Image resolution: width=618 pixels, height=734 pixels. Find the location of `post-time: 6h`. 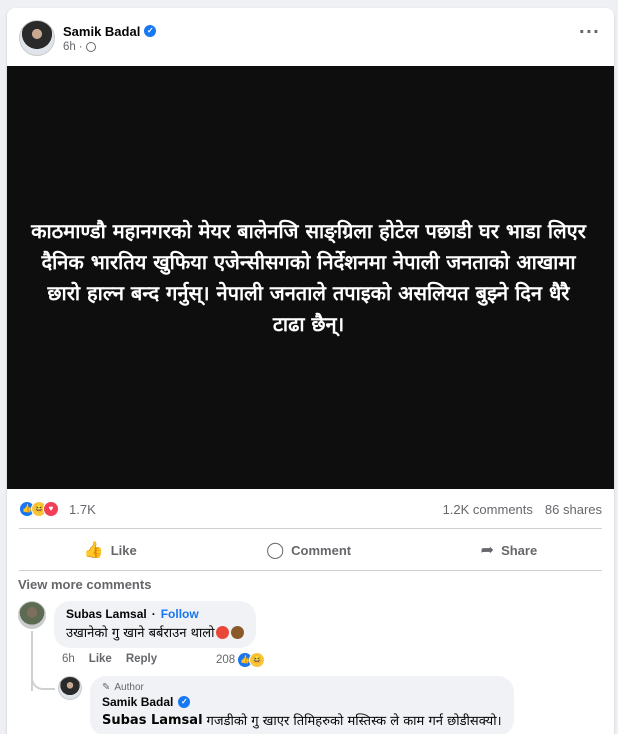

post-time: 6h is located at coordinates (69, 47).